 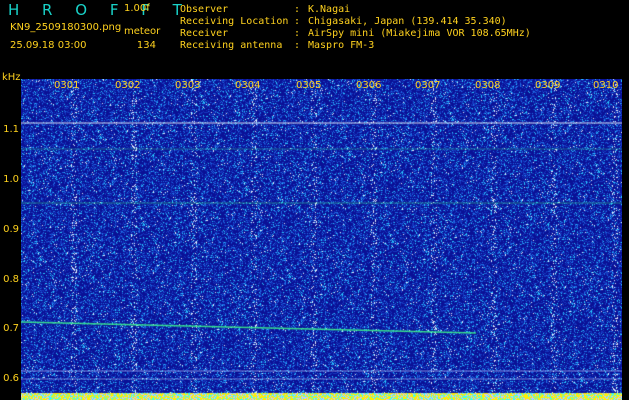 I want to click on x-tick-label: 0310, so click(x=606, y=85).